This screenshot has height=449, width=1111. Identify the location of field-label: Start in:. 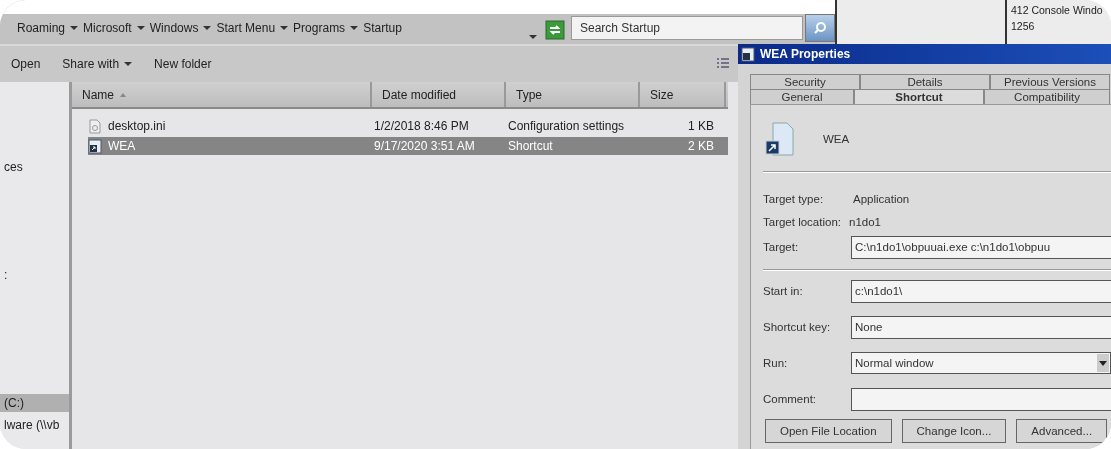
(783, 291).